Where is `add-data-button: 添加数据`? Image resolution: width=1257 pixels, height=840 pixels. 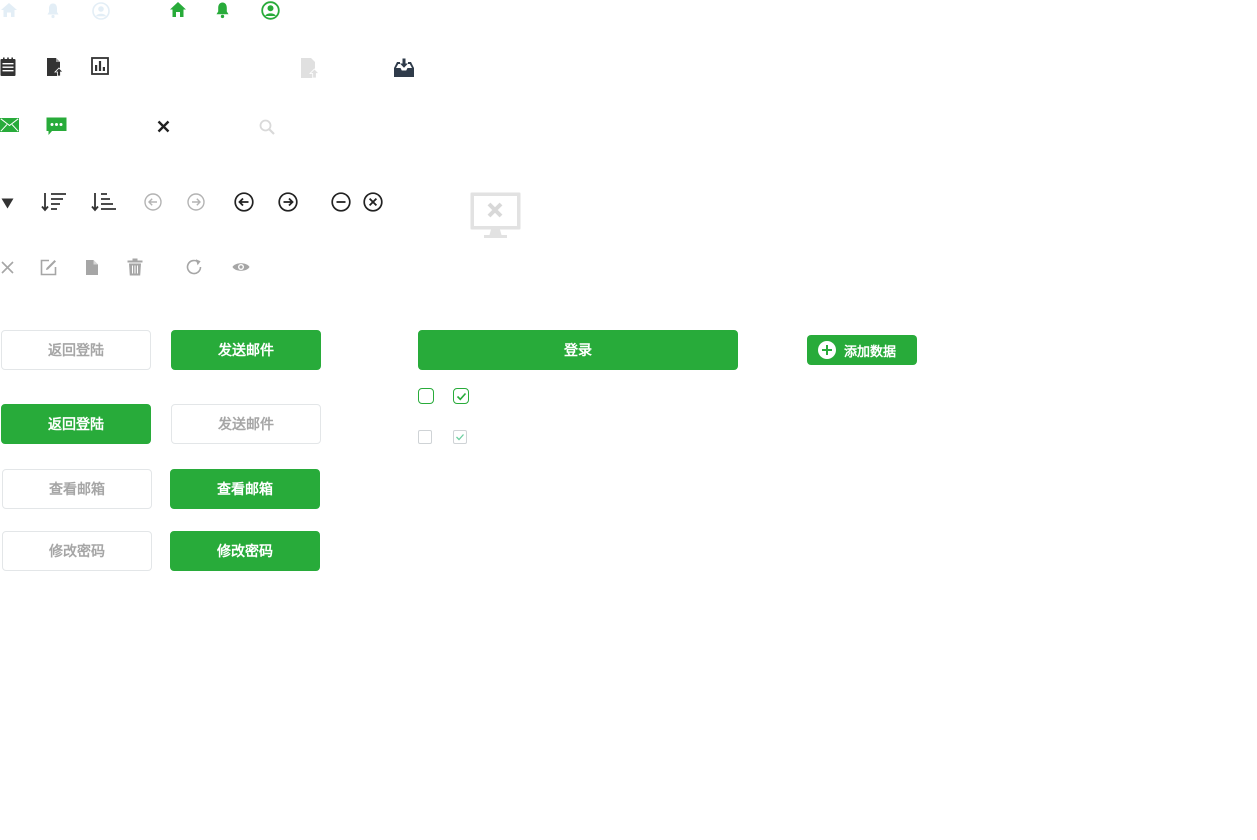
add-data-button: 添加数据 is located at coordinates (862, 350).